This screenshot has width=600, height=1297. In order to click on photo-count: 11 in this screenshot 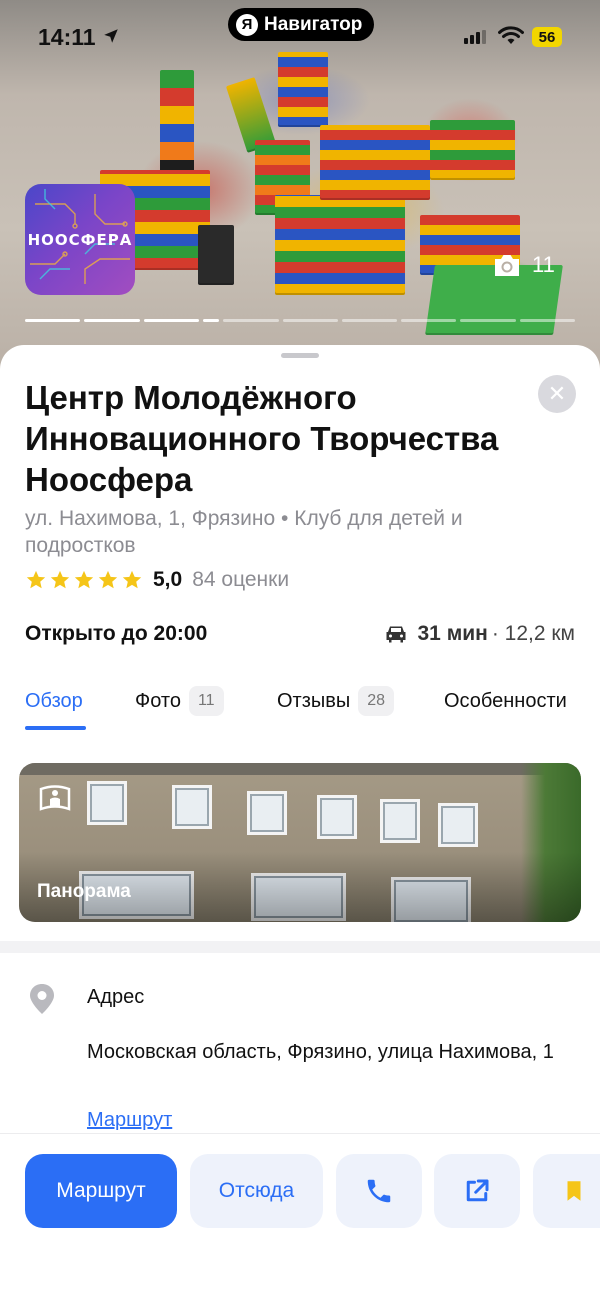, I will do `click(523, 265)`.